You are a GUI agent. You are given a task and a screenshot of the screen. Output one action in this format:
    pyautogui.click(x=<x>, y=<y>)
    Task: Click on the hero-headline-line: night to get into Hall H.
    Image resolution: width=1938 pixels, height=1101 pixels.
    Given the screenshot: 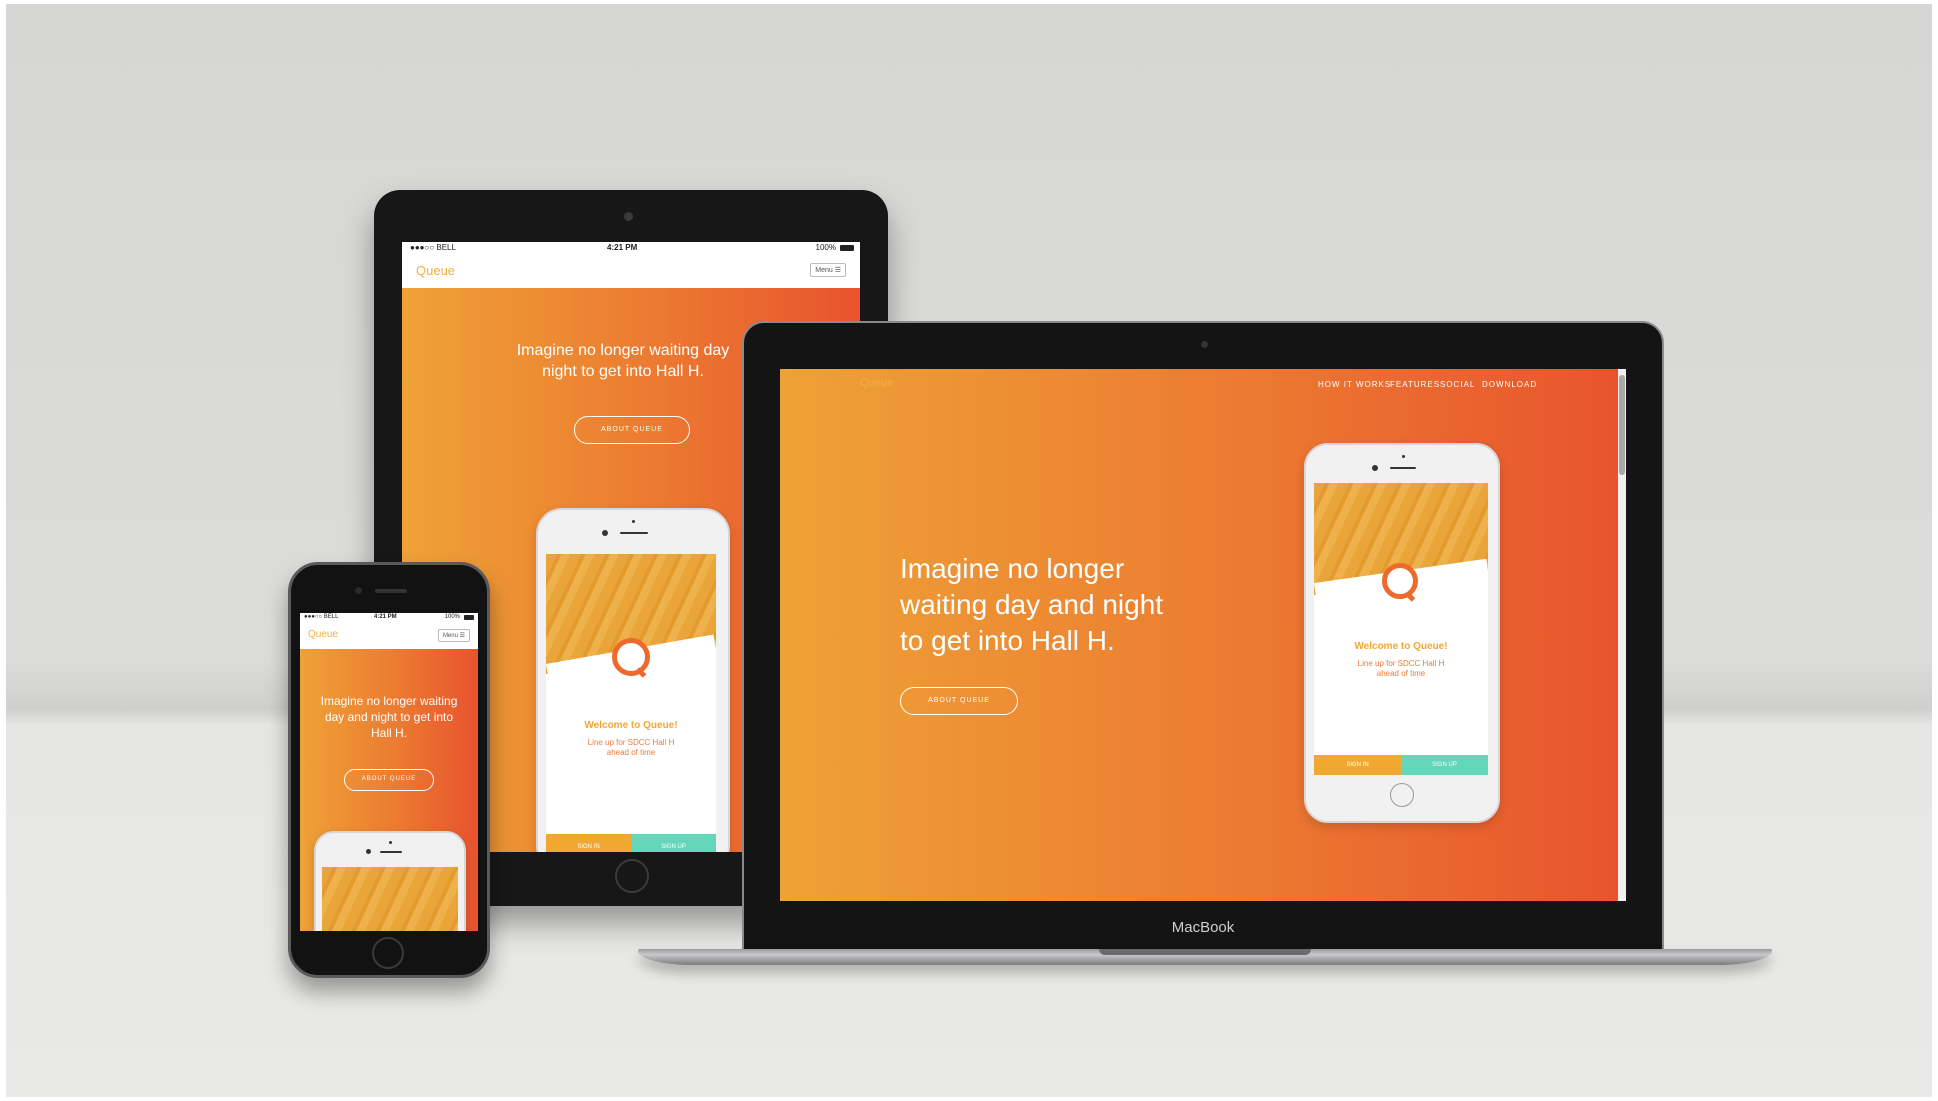 What is the action you would take?
    pyautogui.click(x=623, y=371)
    